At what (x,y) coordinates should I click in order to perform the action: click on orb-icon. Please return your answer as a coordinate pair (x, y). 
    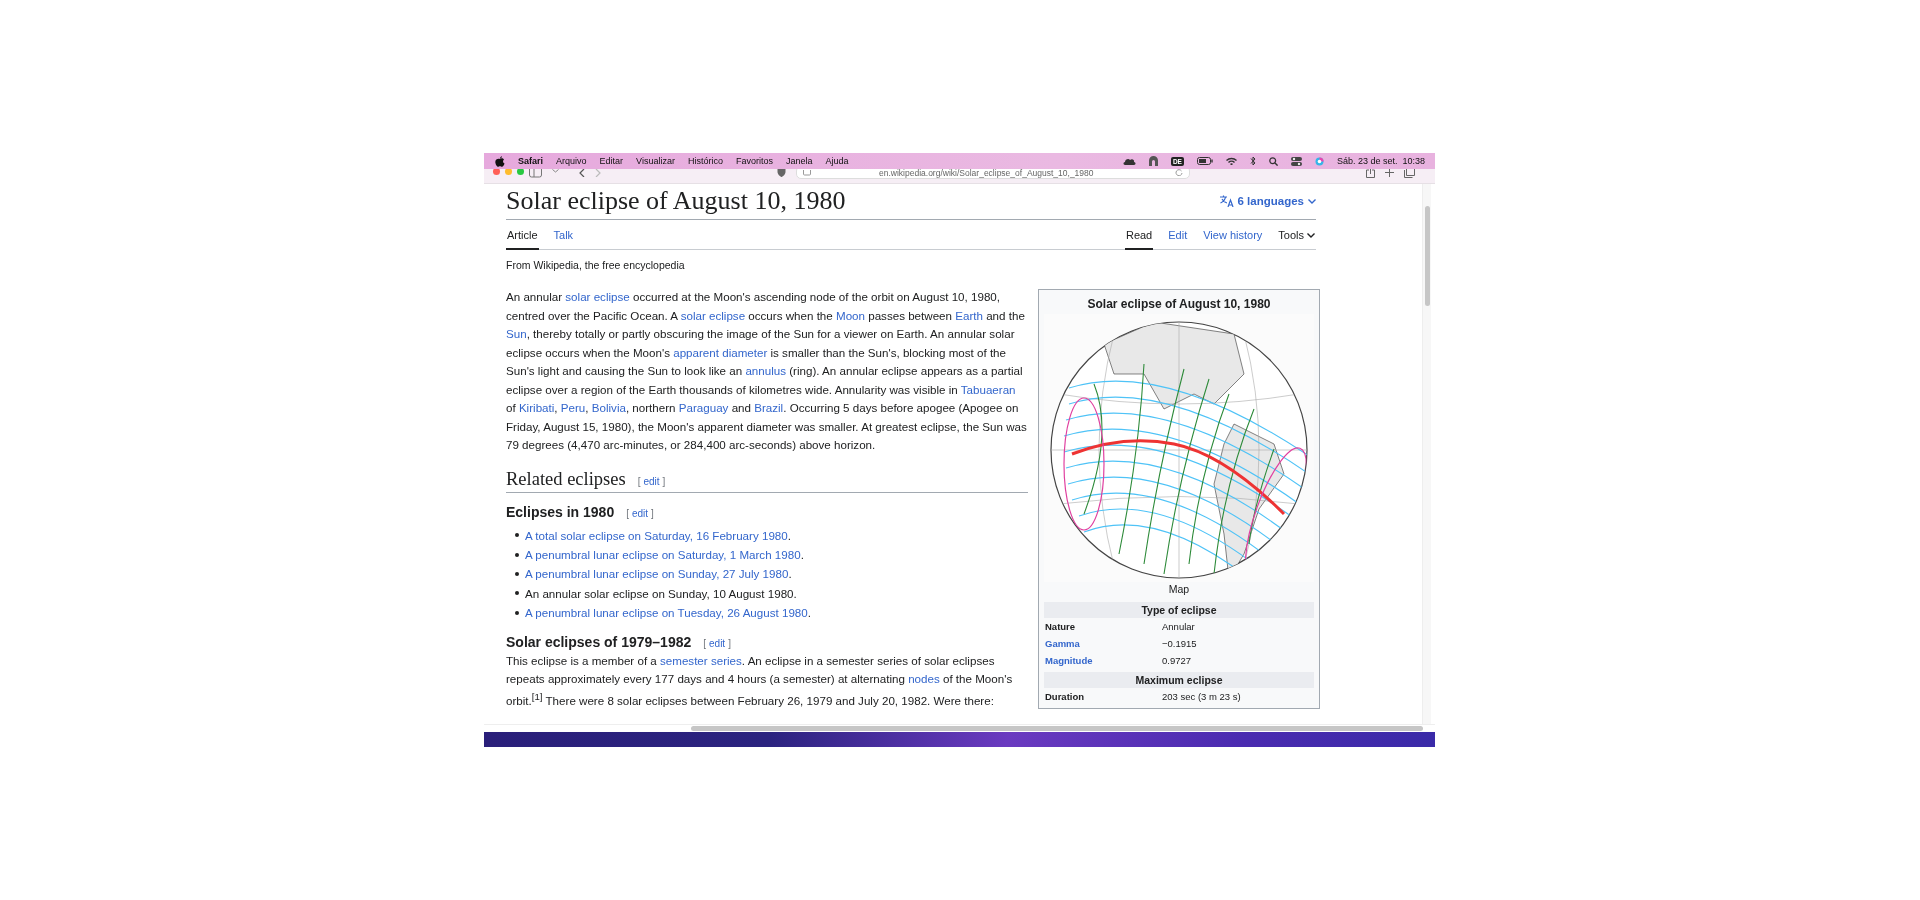
    Looking at the image, I should click on (1319, 161).